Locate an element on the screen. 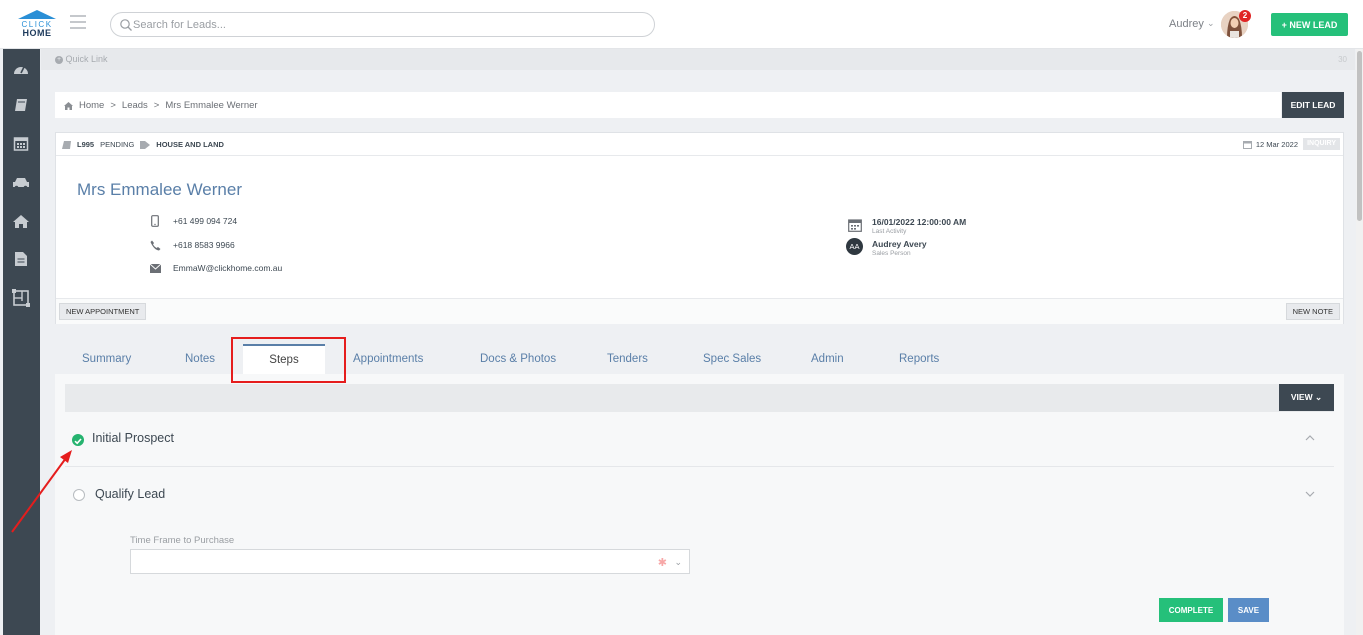  sales-person-name: Audrey Avery is located at coordinates (899, 244).